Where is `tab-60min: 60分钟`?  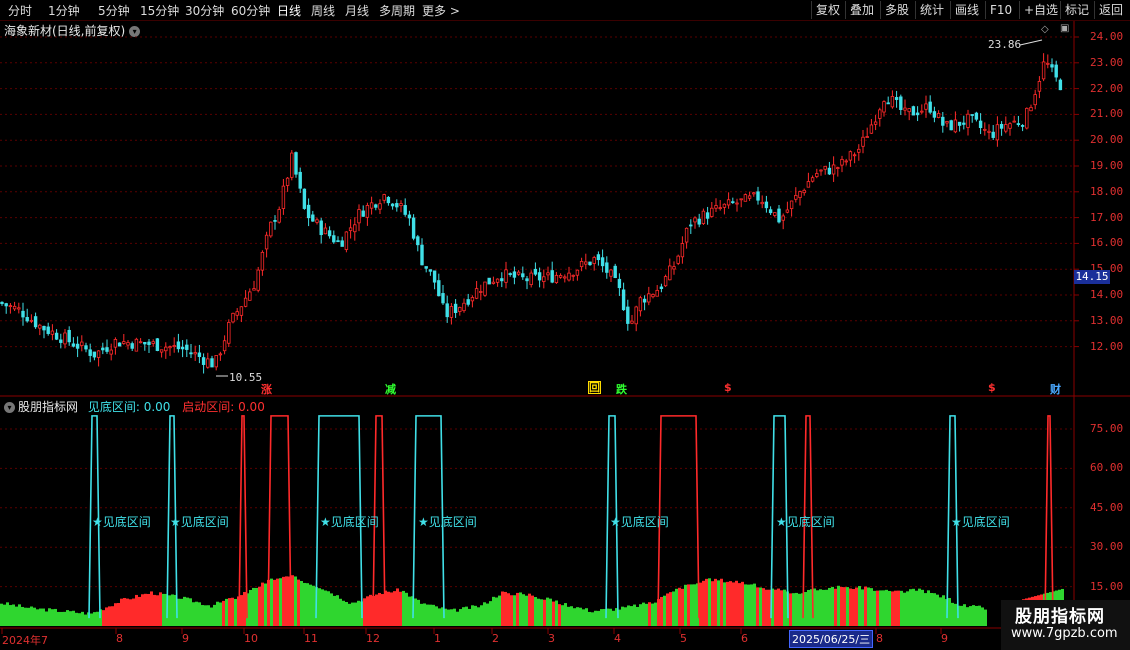
tab-60min: 60分钟 is located at coordinates (250, 10).